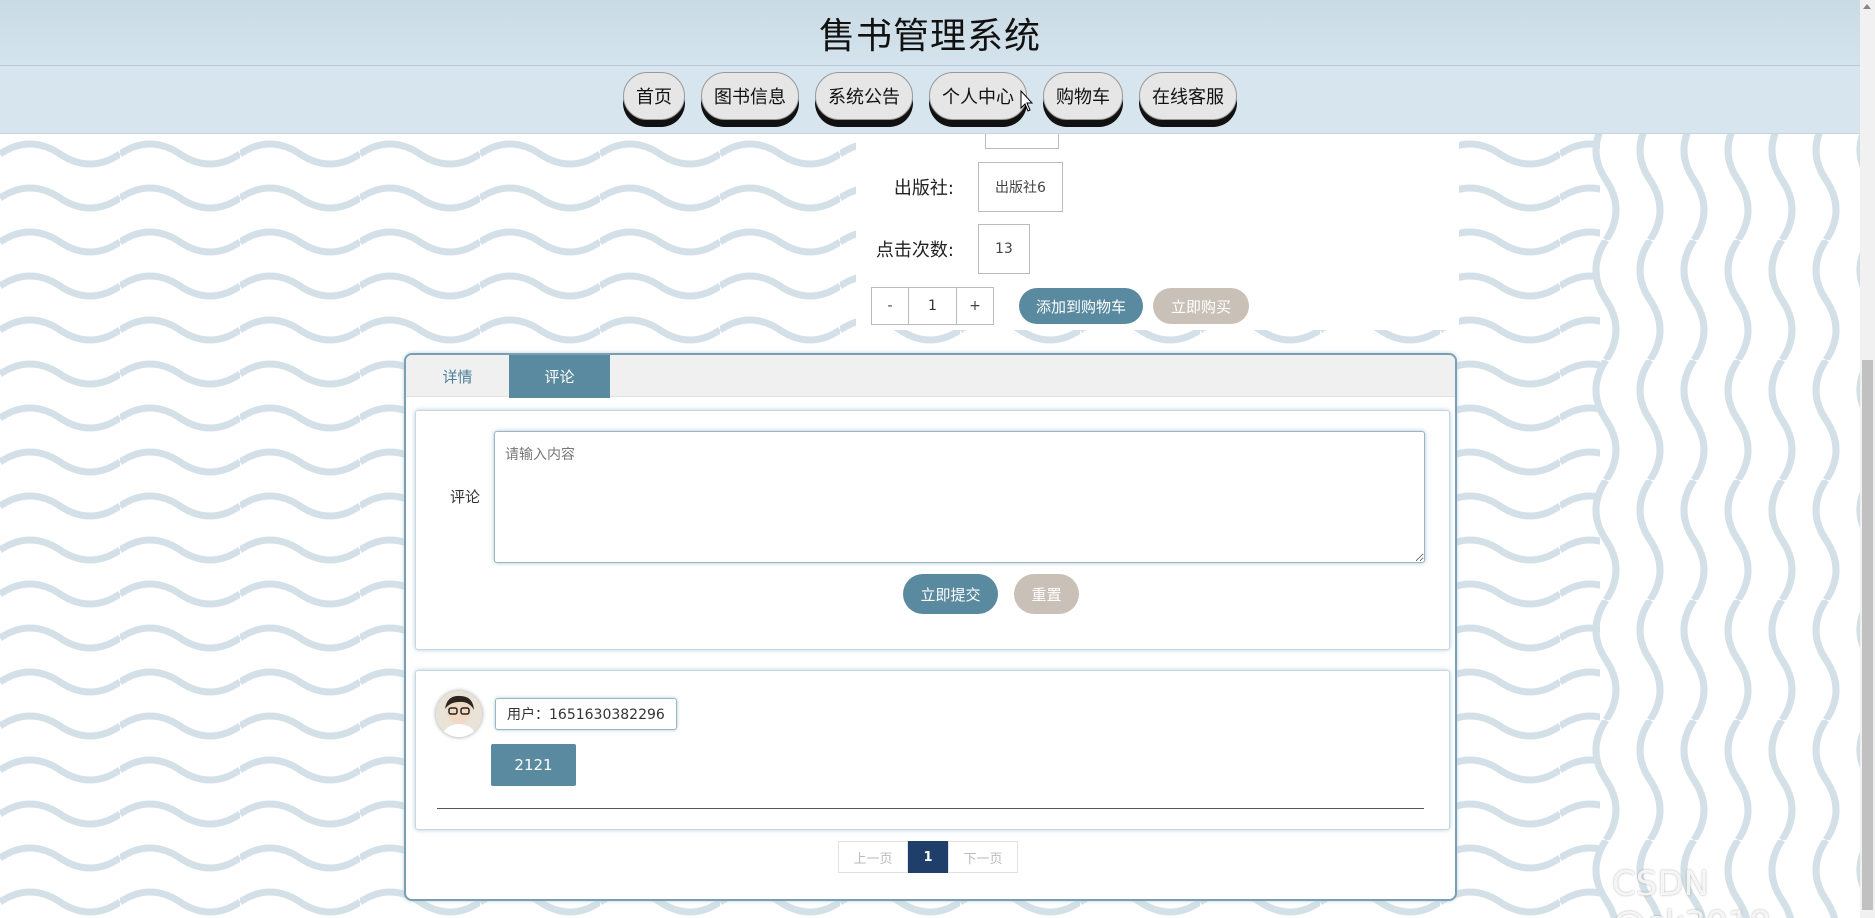 The image size is (1875, 918). I want to click on tab-details: 详情, so click(457, 376).